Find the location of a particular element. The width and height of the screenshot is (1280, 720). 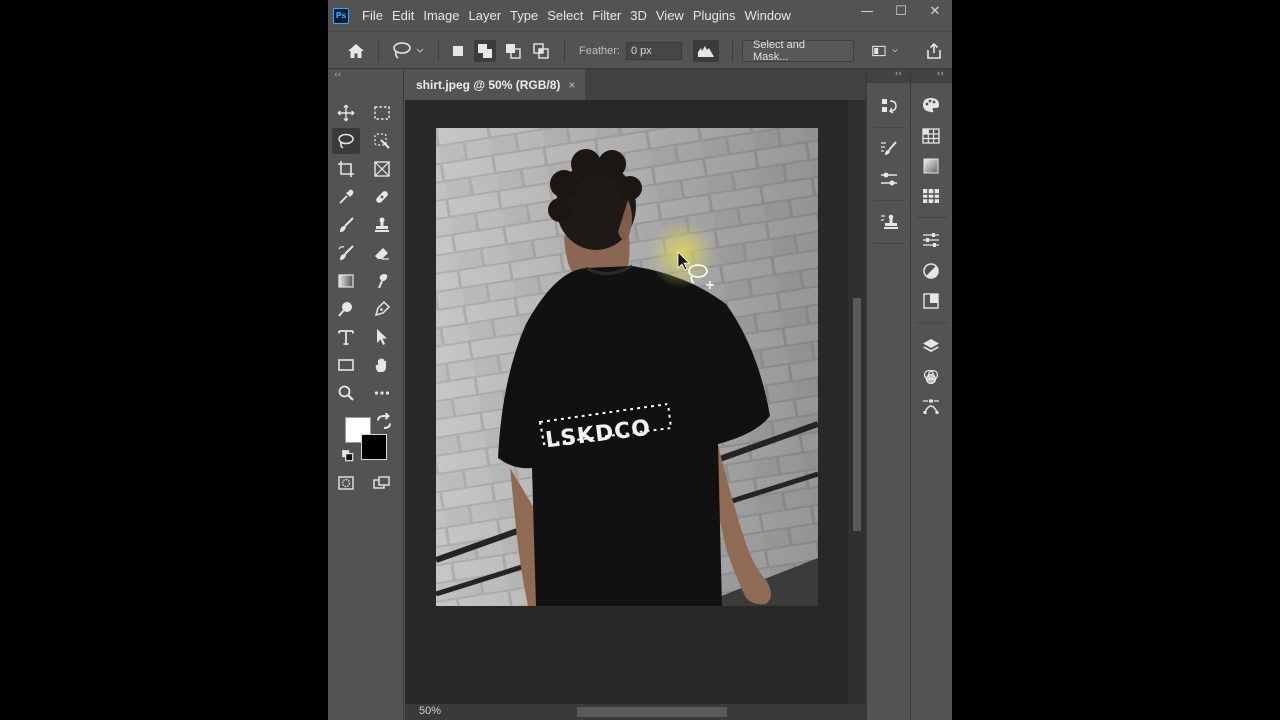

move-icon is located at coordinates (346, 113).